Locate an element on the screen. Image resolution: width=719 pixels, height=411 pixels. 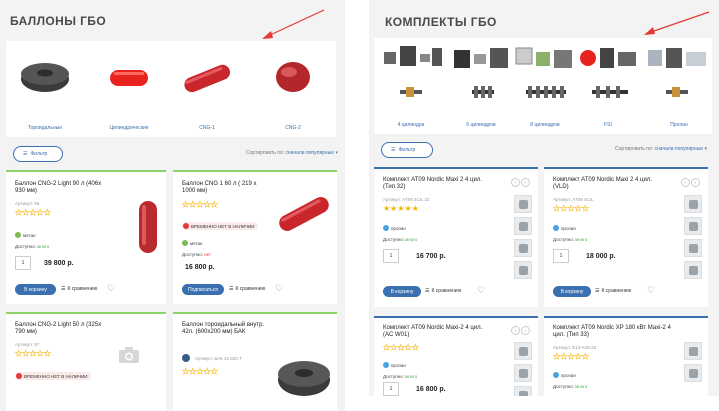
category-strip: Тороидальные Цилиндрические CNG-1 CNG-2 is located at coordinates (171, 89).